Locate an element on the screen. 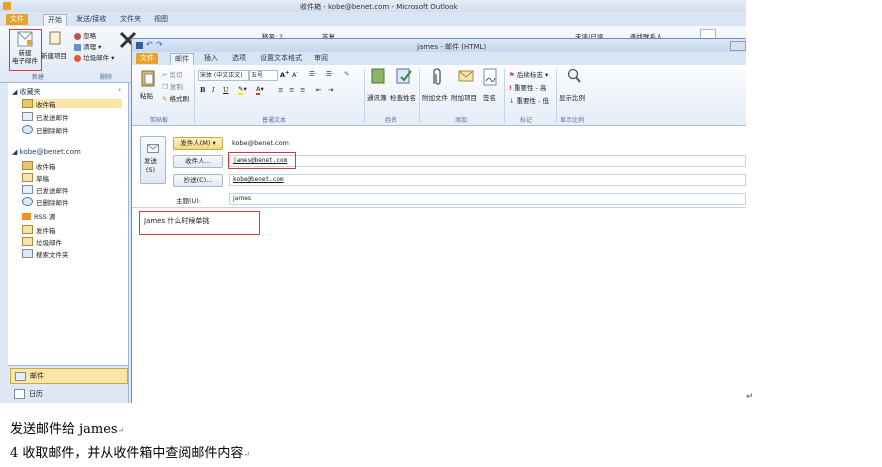  clean-label: 清理 is located at coordinates (90, 47).